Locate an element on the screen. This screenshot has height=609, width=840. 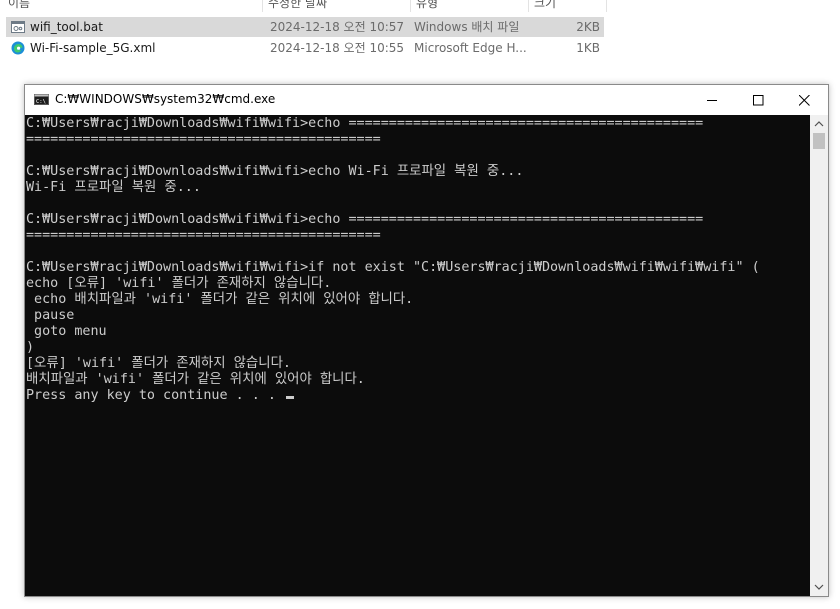
edge-icon is located at coordinates (18, 48).